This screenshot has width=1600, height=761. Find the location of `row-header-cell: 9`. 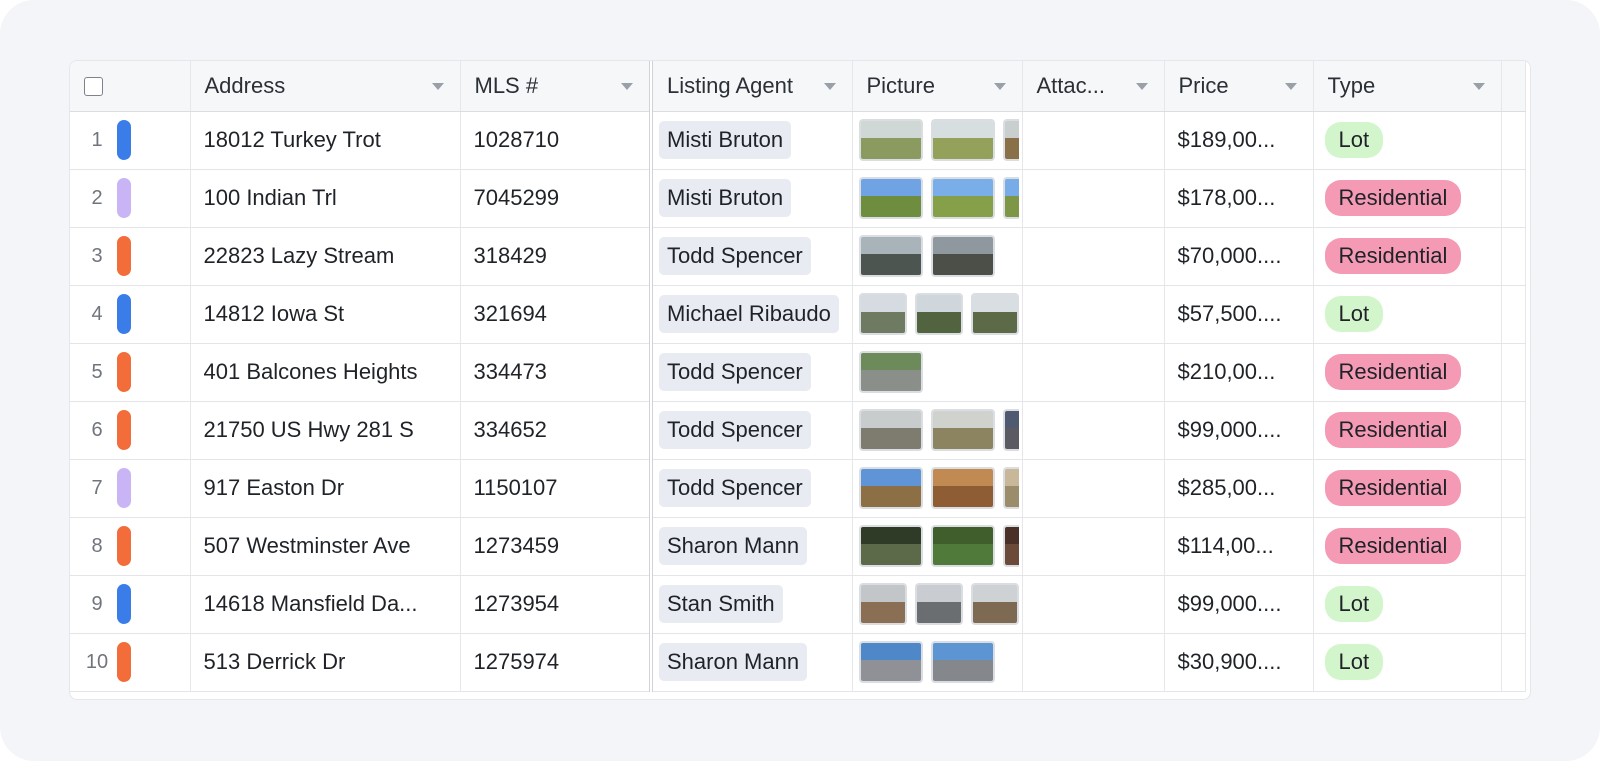

row-header-cell: 9 is located at coordinates (130, 604).